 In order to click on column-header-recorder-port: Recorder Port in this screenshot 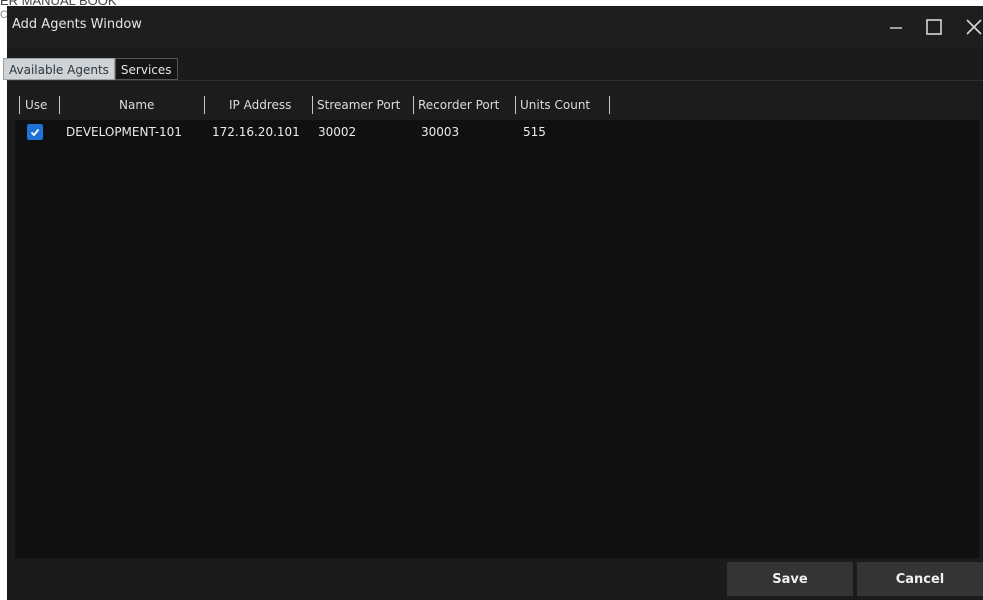, I will do `click(458, 105)`.